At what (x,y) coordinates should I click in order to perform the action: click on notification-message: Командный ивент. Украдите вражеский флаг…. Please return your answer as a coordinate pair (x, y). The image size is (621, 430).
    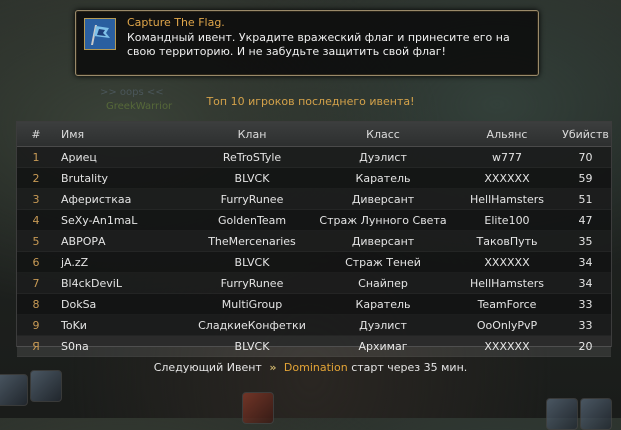
    Looking at the image, I should click on (318, 44).